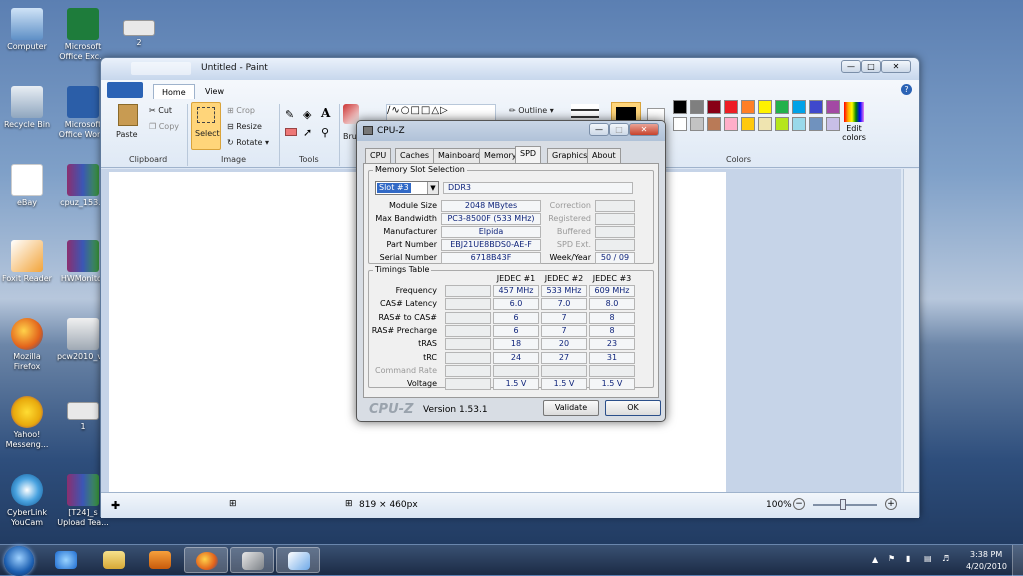  Describe the element at coordinates (206, 560) in the screenshot. I see `taskbar-firefox` at that location.